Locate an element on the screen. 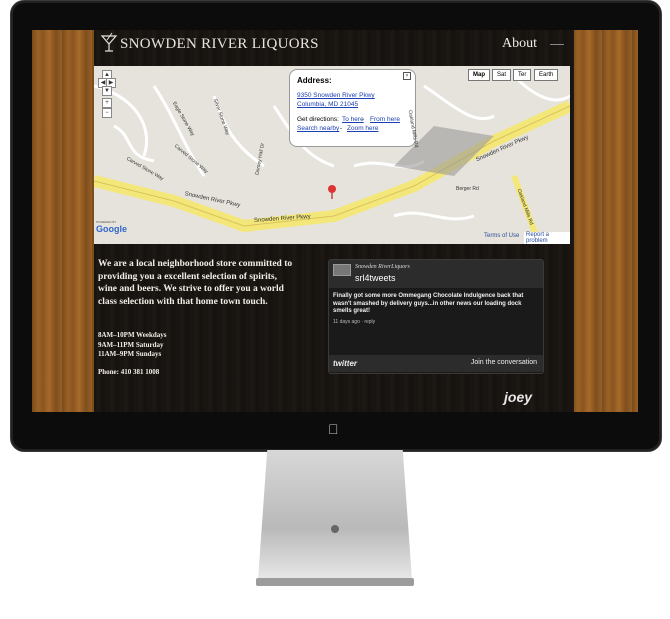 This screenshot has height=619, width=670. map-type-map-button: Map is located at coordinates (479, 75).